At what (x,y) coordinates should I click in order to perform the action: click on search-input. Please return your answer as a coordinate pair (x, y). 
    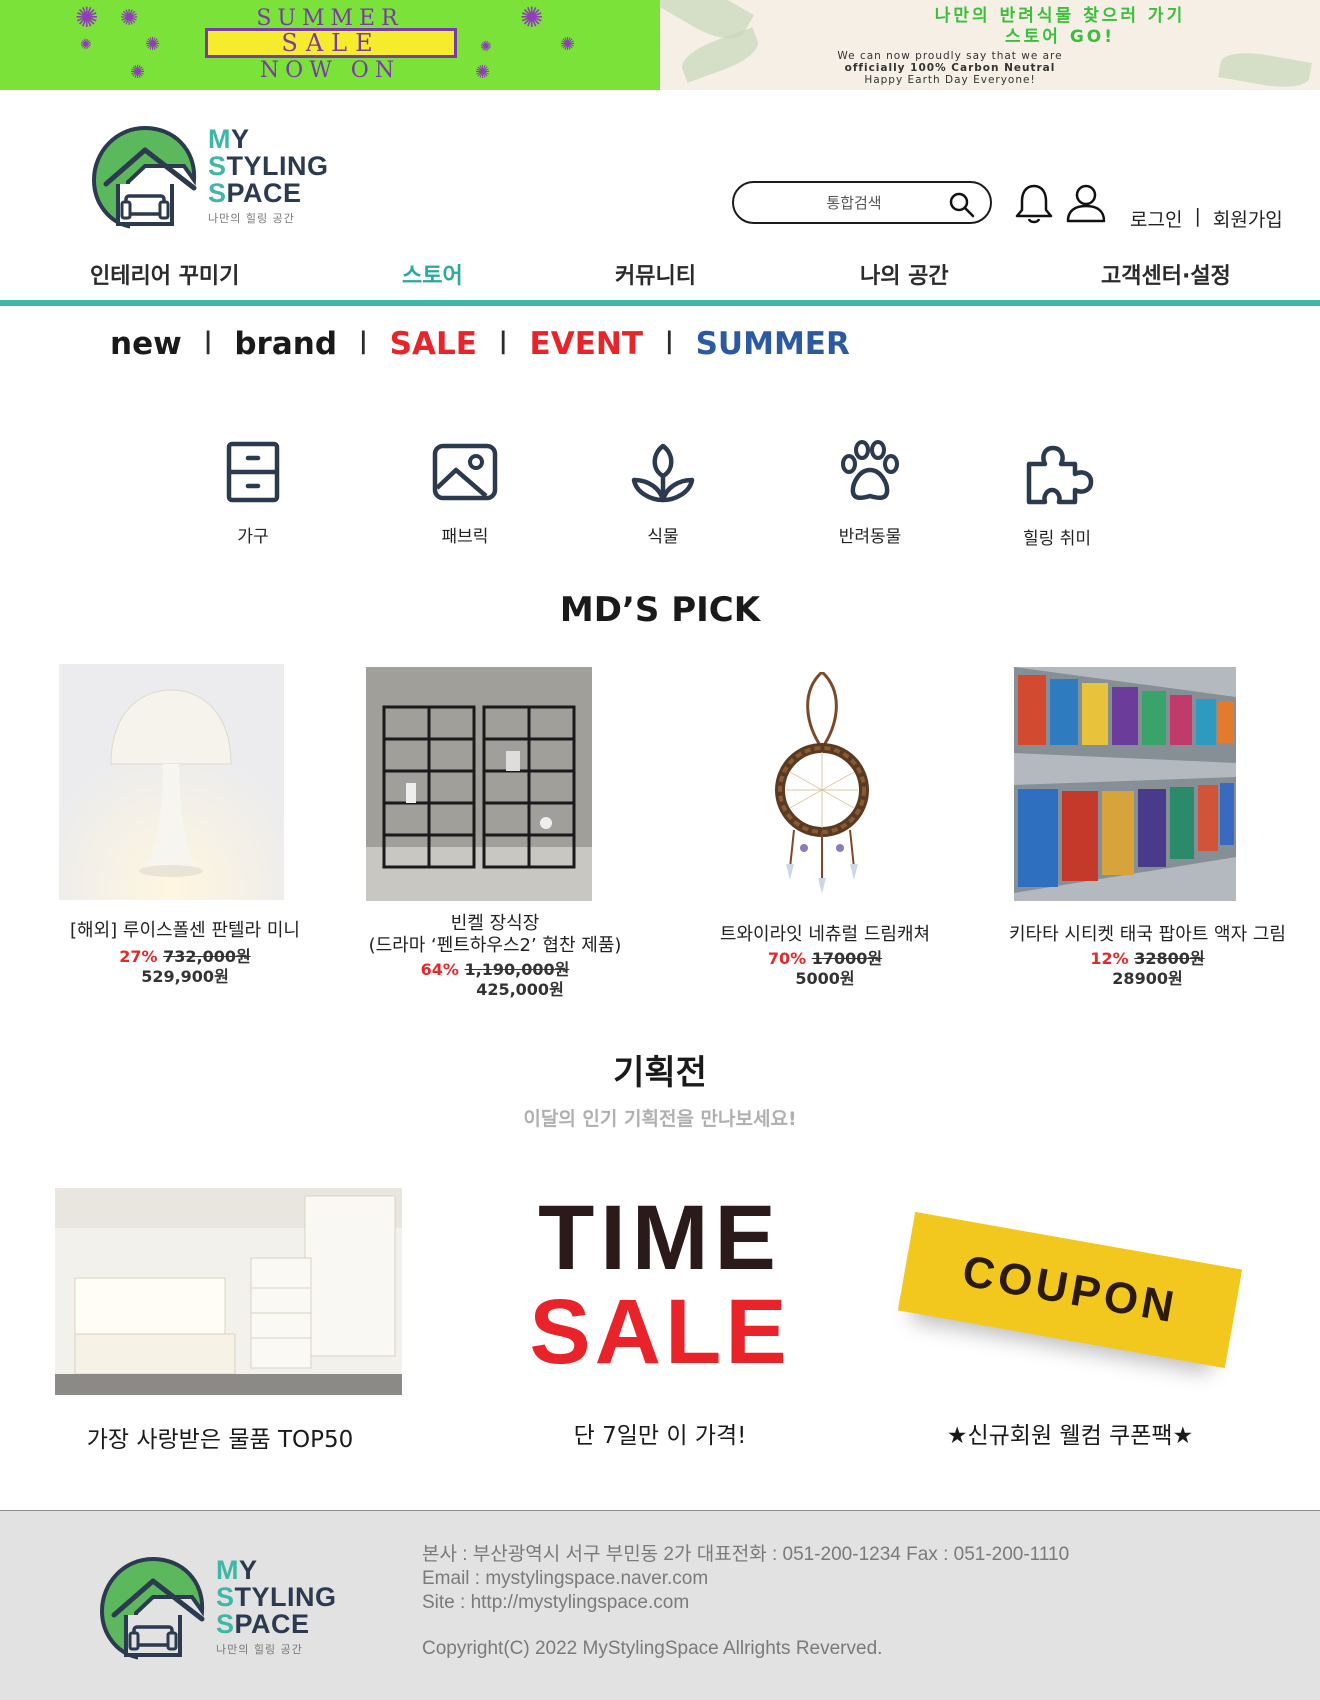
    Looking at the image, I should click on (854, 202).